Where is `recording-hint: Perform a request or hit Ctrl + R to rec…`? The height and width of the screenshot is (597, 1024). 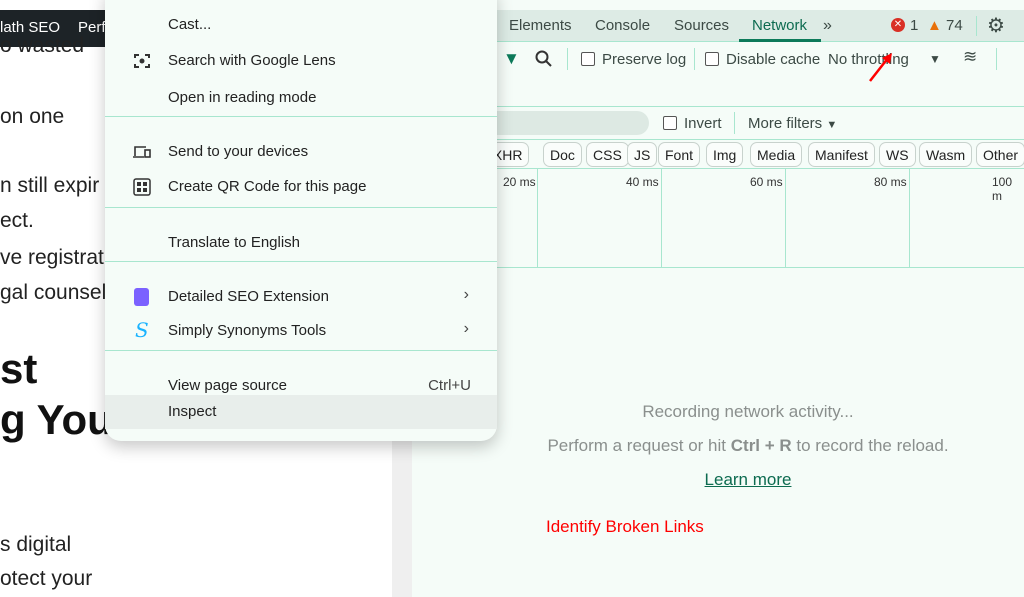
recording-hint: Perform a request or hit Ctrl + R to rec… is located at coordinates (748, 445).